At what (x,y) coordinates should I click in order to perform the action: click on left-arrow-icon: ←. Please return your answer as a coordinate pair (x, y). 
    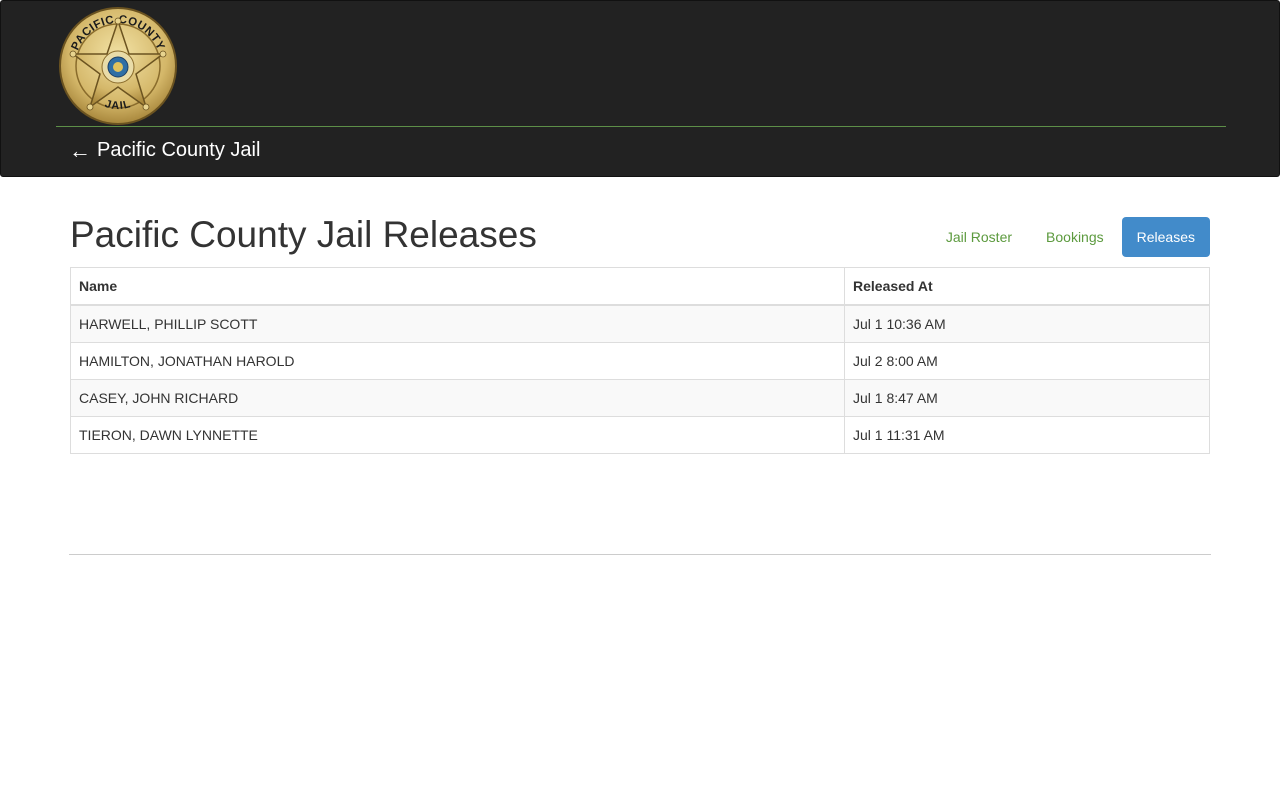
    Looking at the image, I should click on (80, 150).